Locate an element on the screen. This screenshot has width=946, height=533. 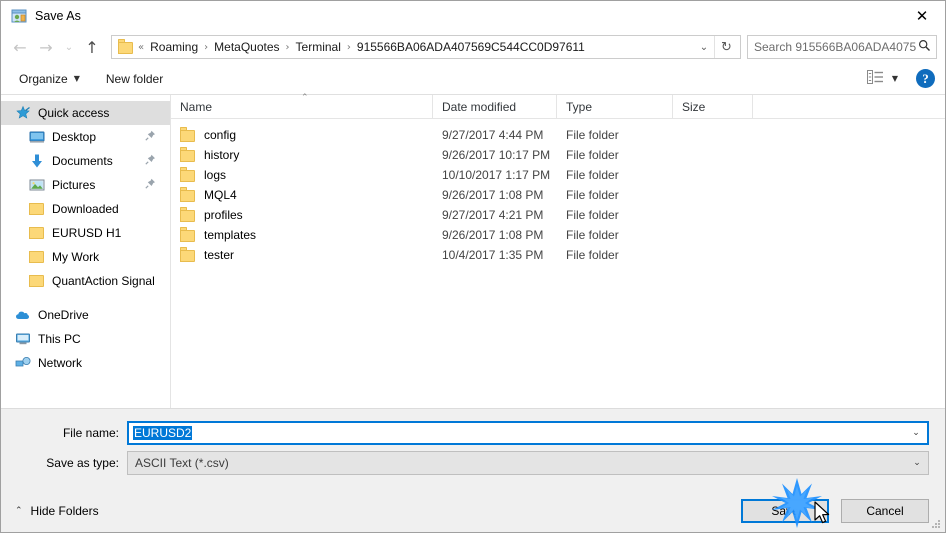
table-row: logs 10/10/2017 1:17 PM File folder is located at coordinates (558, 175).